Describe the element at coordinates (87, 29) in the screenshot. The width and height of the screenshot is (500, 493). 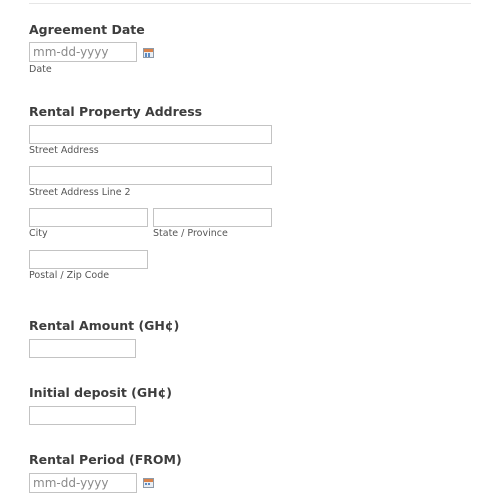
I see `agreement-date-label: Agreement Date` at that location.